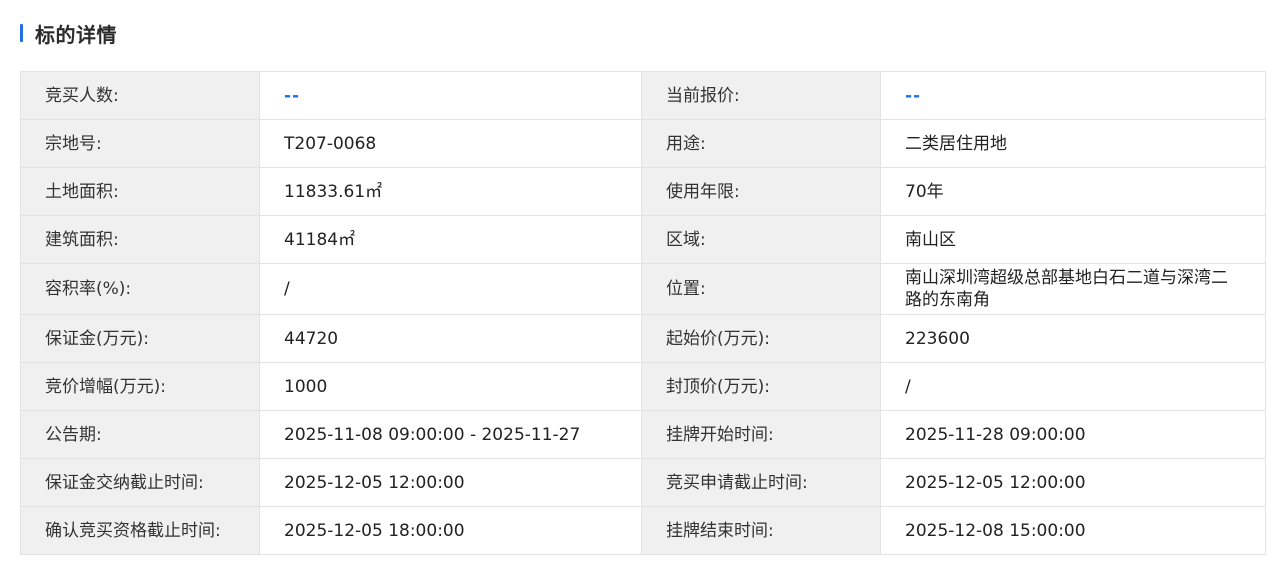 The width and height of the screenshot is (1284, 572). What do you see at coordinates (761, 386) in the screenshot?
I see `price-cap-label: 封顶价(万元):` at bounding box center [761, 386].